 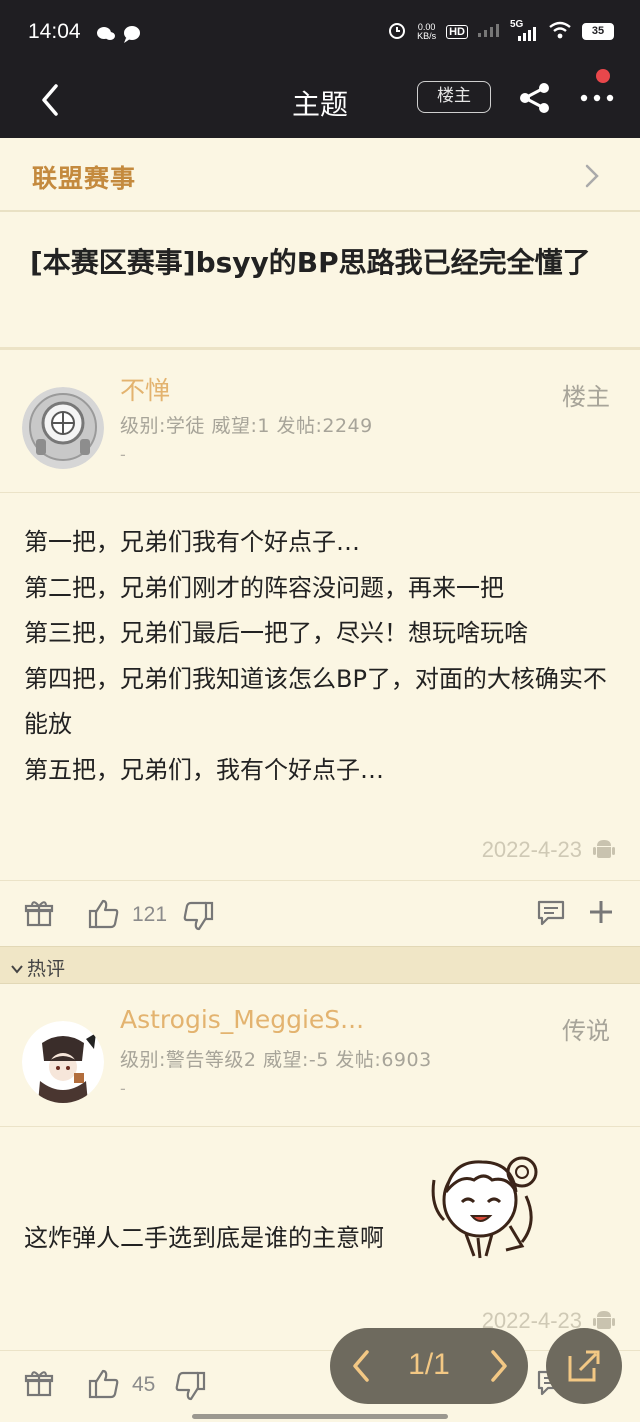 I want to click on net-speed: 0.00 KB/s, so click(x=427, y=31).